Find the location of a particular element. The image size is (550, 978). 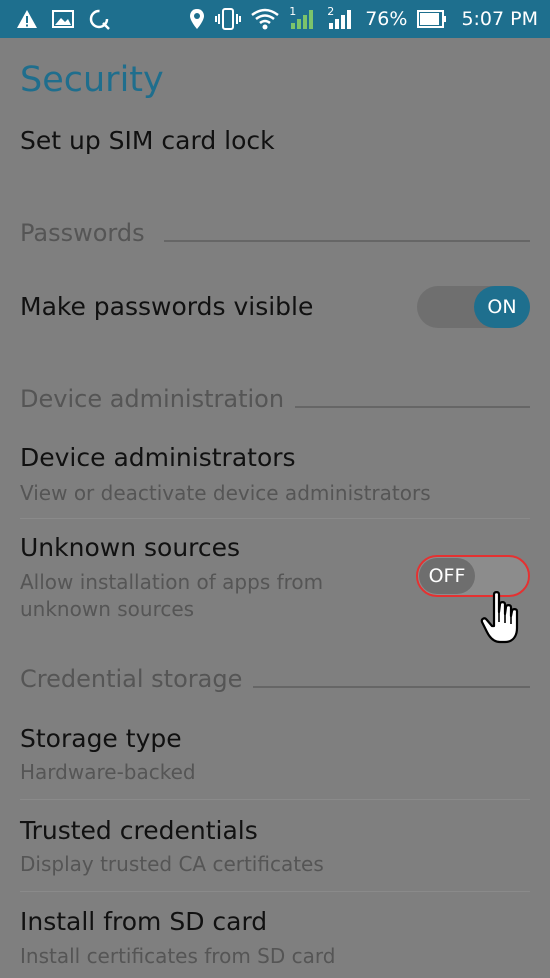

make-passwords-visible-item: Make passwords visible is located at coordinates (166, 306).